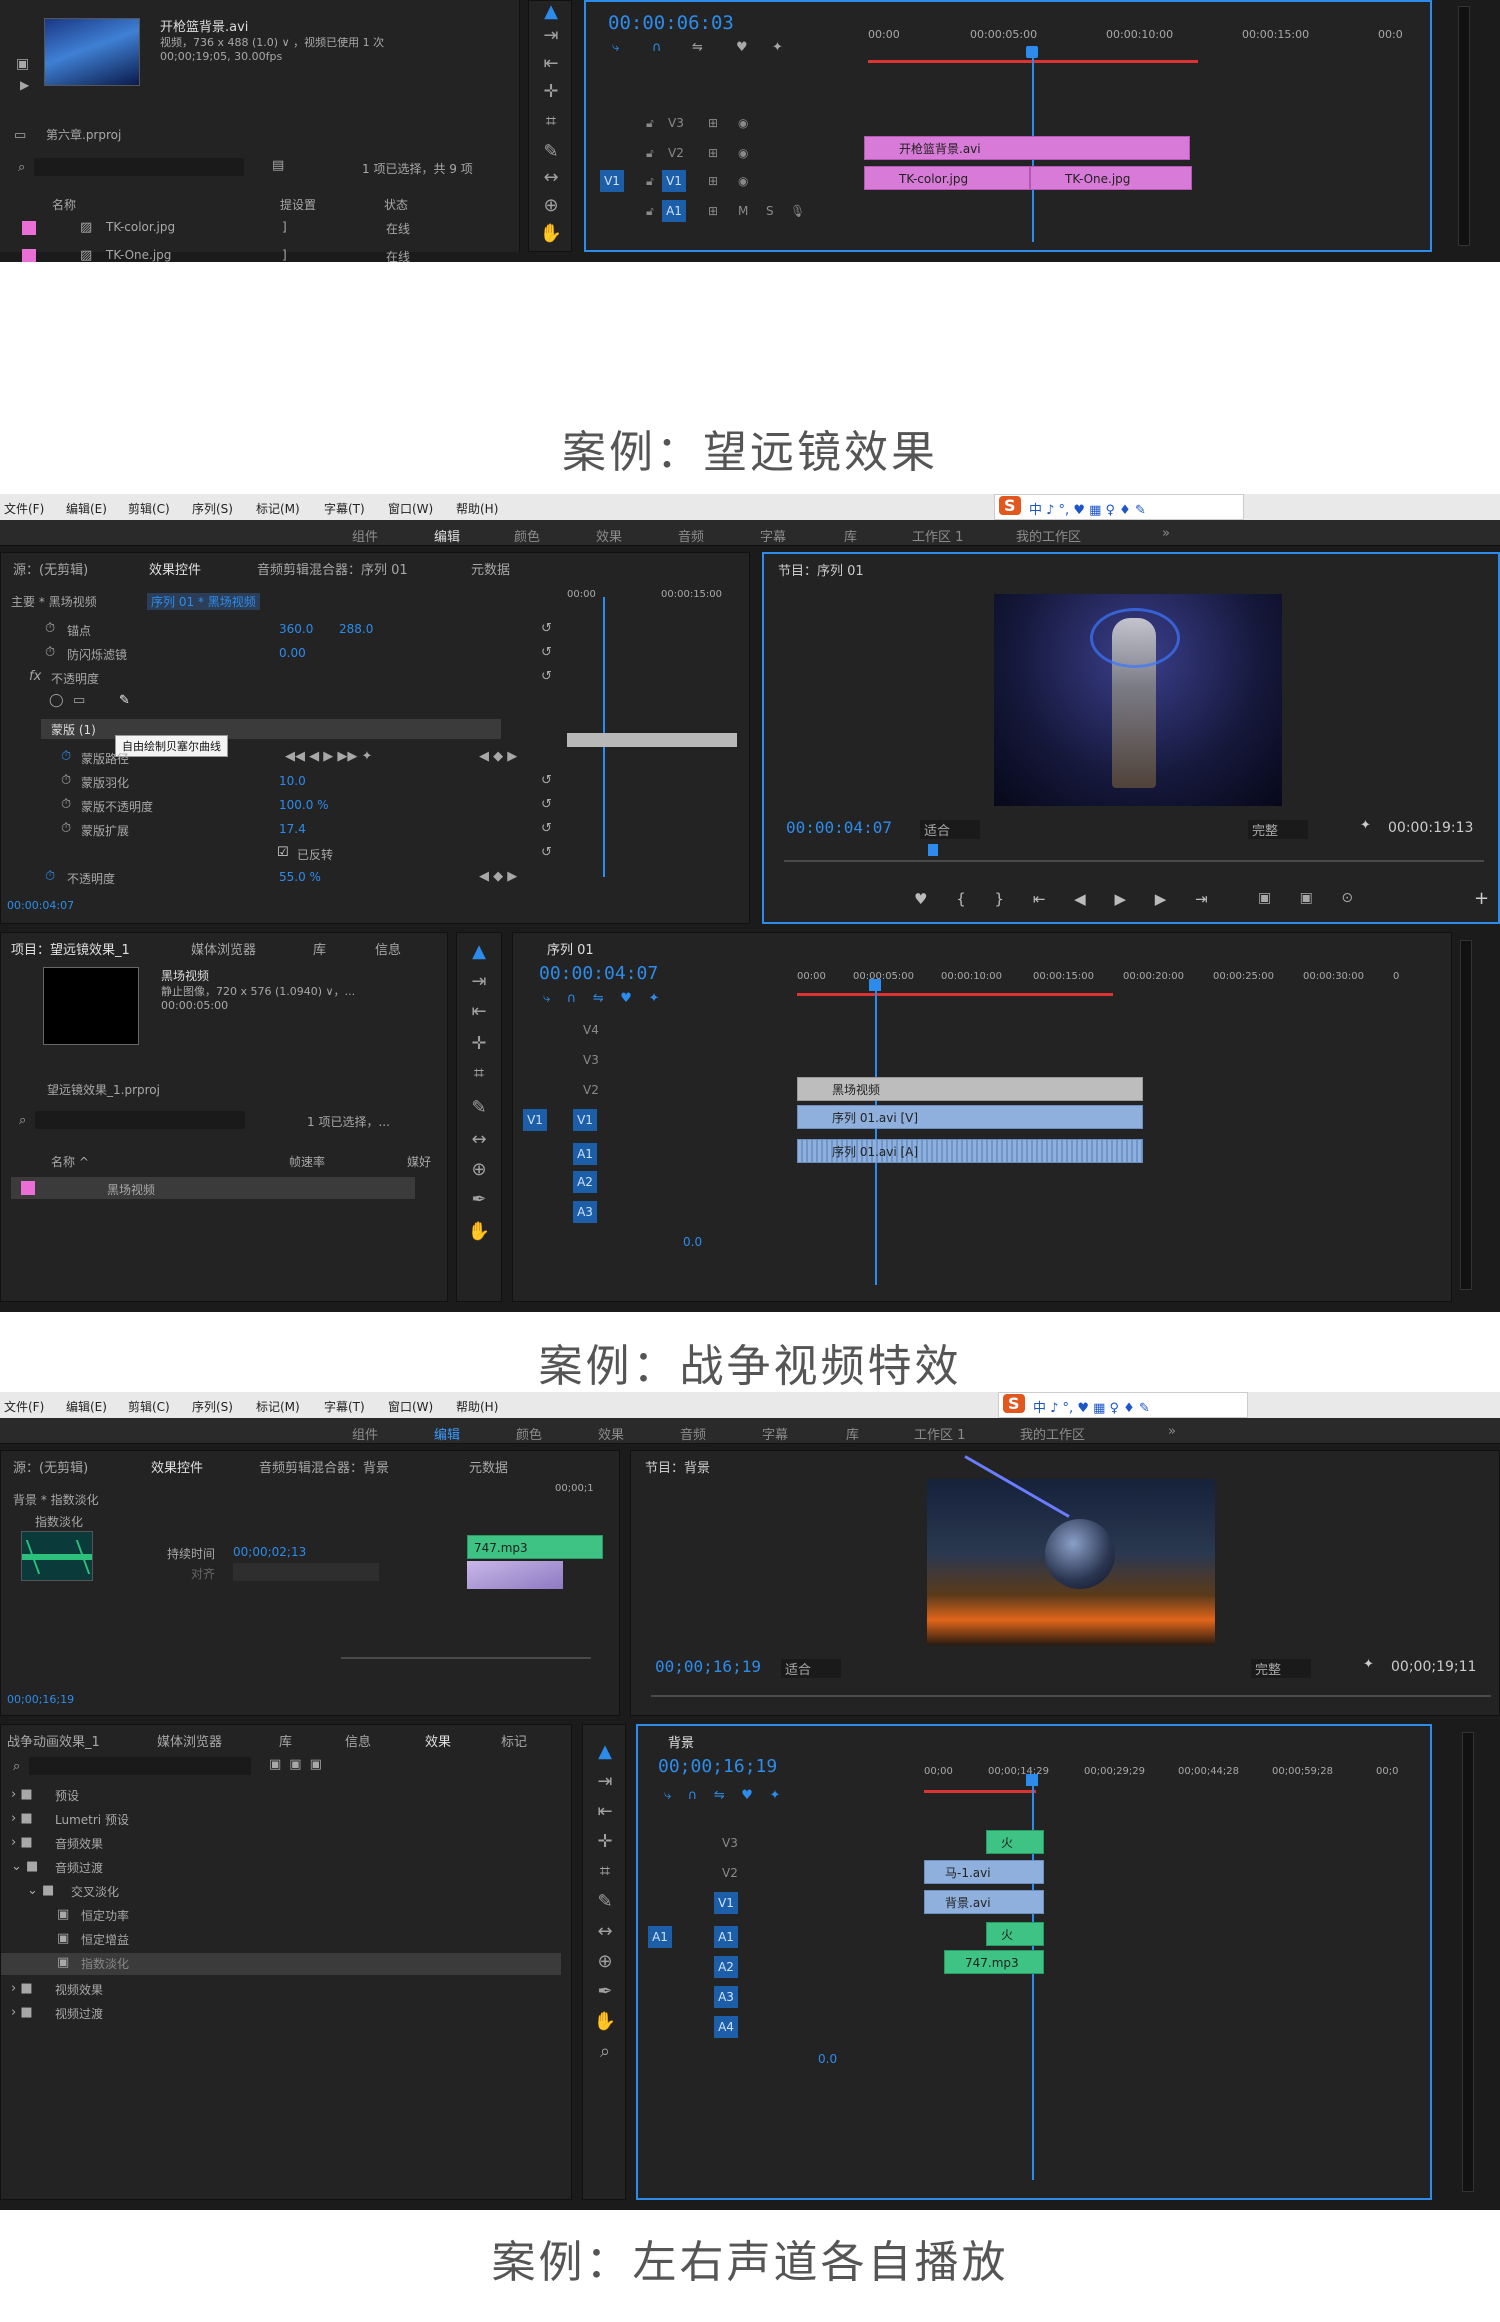  I want to click on search-input, so click(140, 1120).